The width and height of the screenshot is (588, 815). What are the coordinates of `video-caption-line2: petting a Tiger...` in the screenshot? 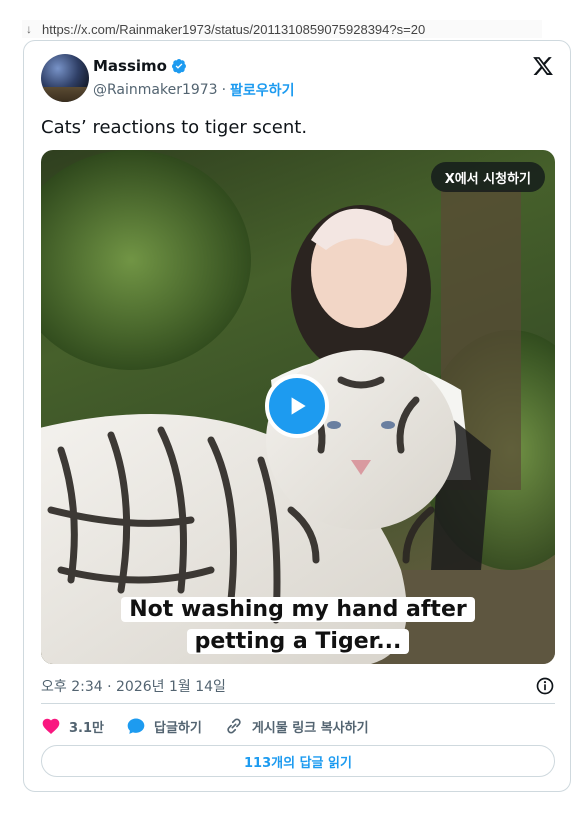 It's located at (298, 641).